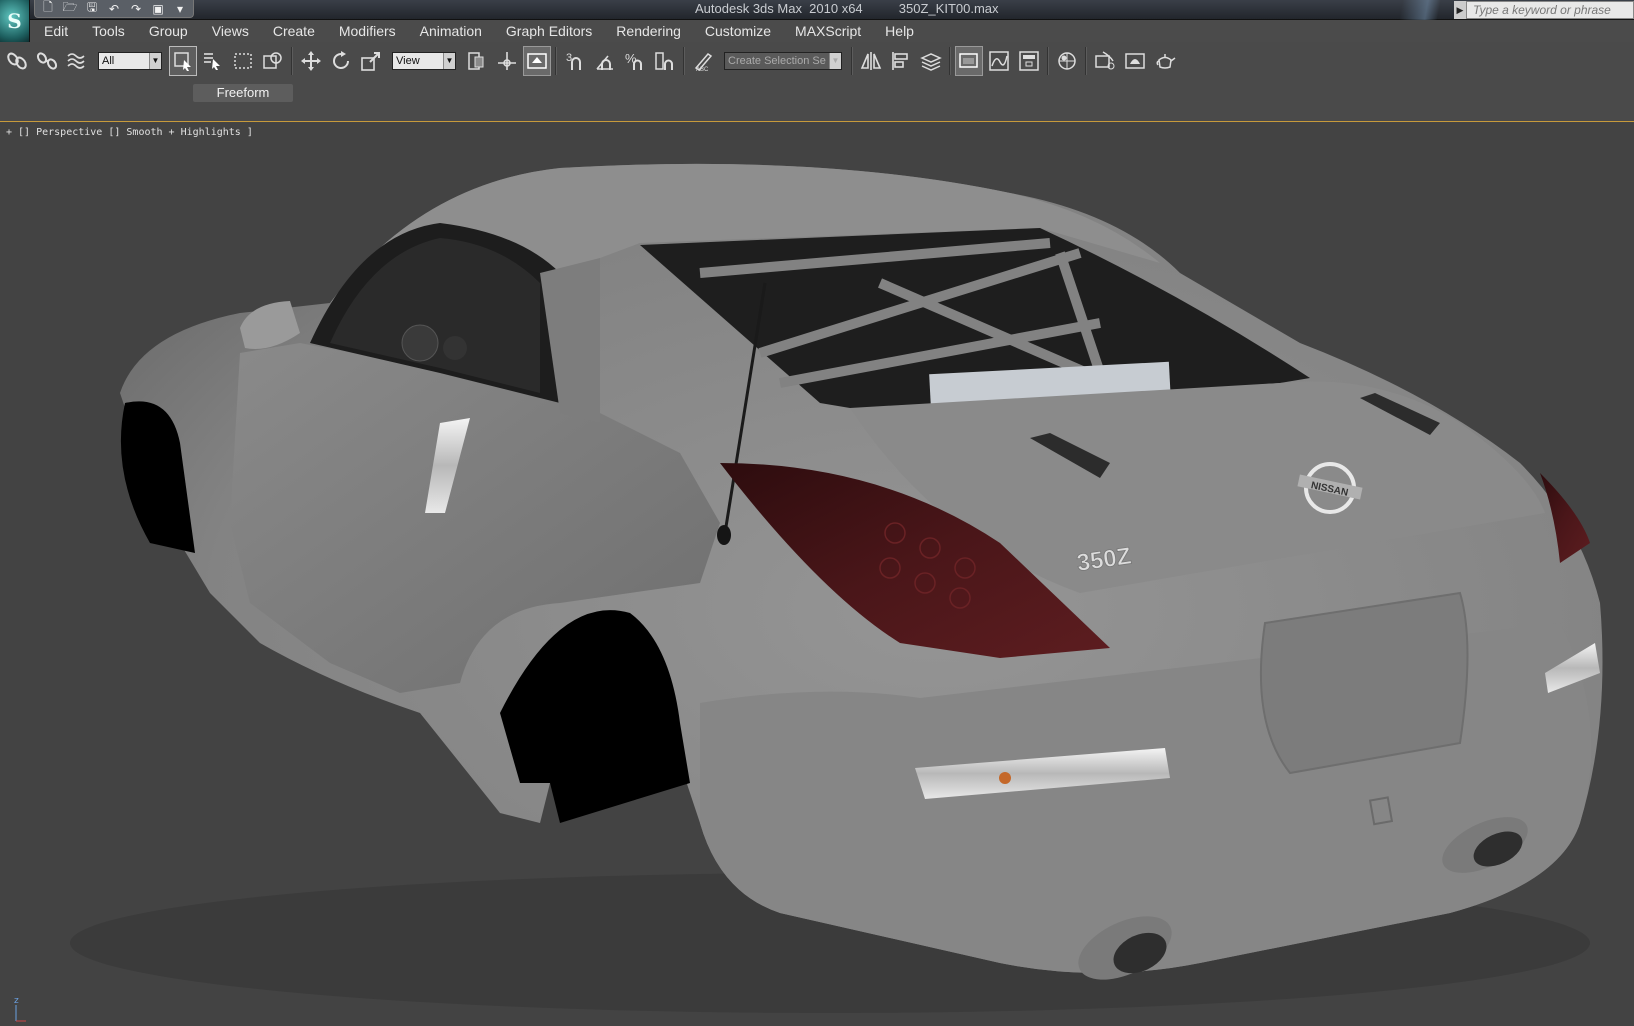 The width and height of the screenshot is (1634, 1026). I want to click on menu-rendering: Rendering, so click(648, 31).